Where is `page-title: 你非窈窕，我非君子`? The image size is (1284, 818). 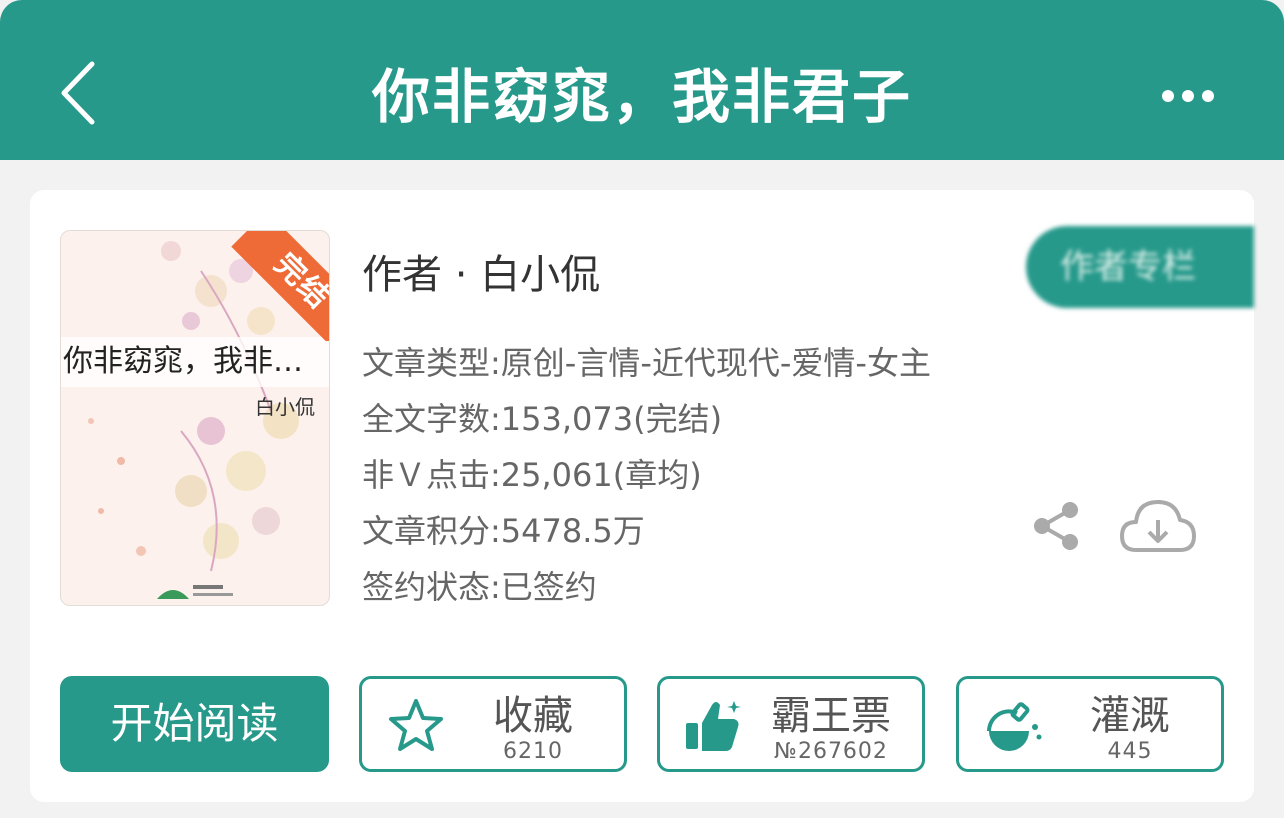 page-title: 你非窈窕，我非君子 is located at coordinates (641, 97).